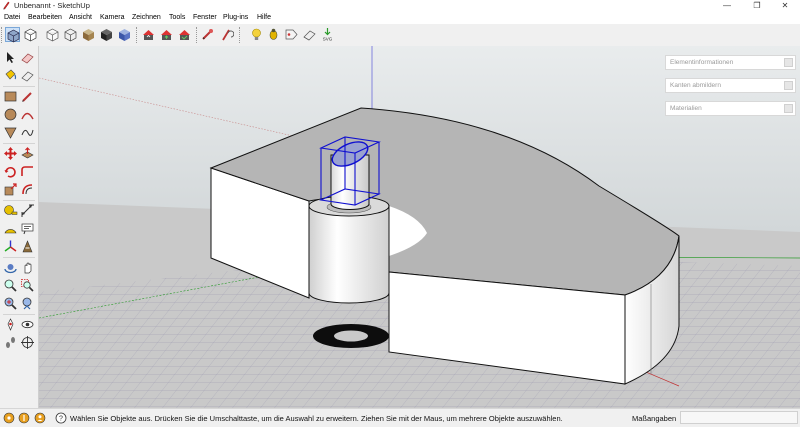  Describe the element at coordinates (12, 35) in the screenshot. I see `iso-view-icon` at that location.